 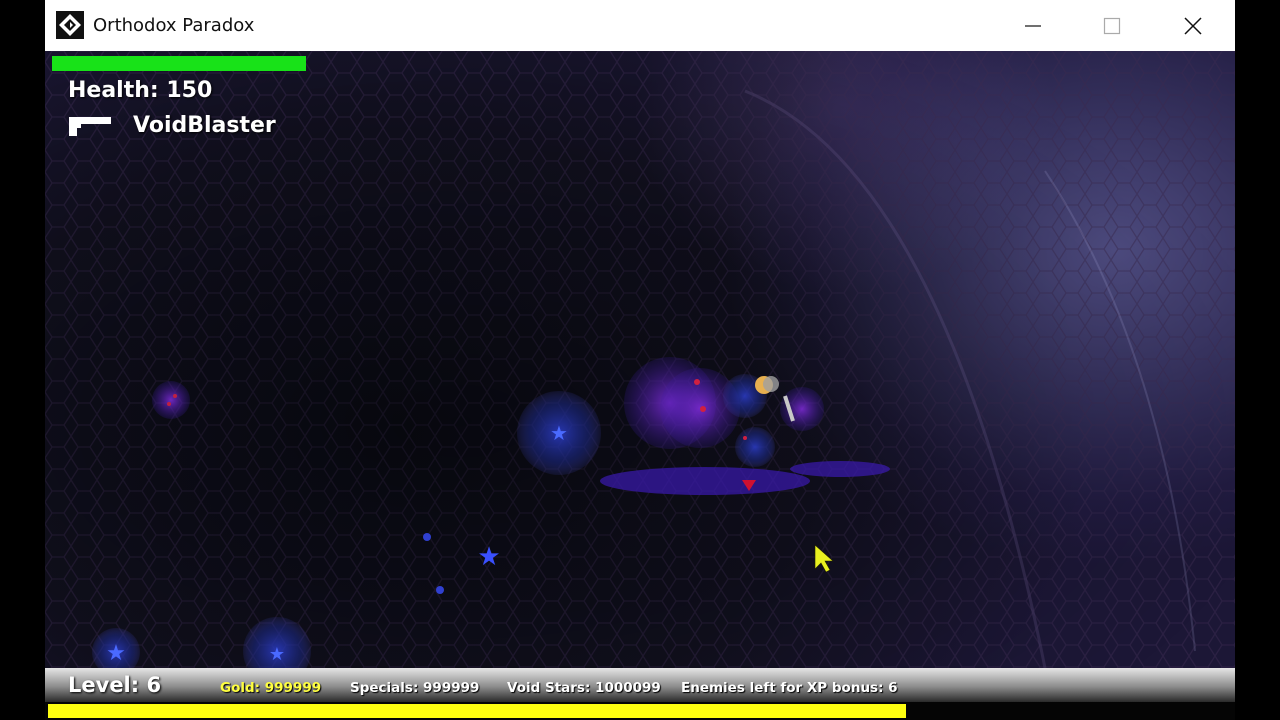 I want to click on close-icon, so click(x=1193, y=25).